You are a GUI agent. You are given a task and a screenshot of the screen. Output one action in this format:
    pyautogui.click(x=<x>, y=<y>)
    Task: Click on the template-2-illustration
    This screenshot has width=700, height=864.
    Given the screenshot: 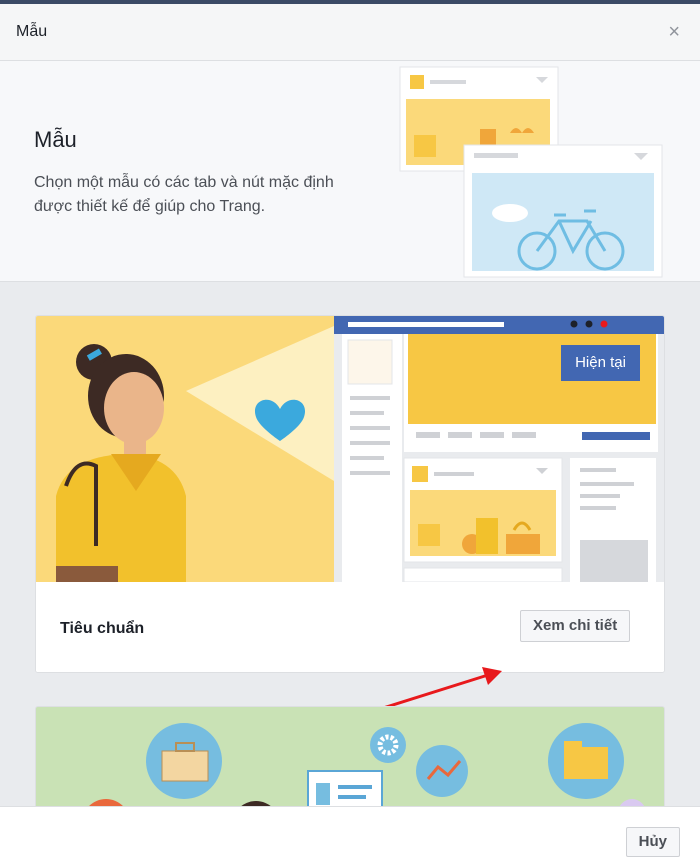 What is the action you would take?
    pyautogui.click(x=367, y=764)
    